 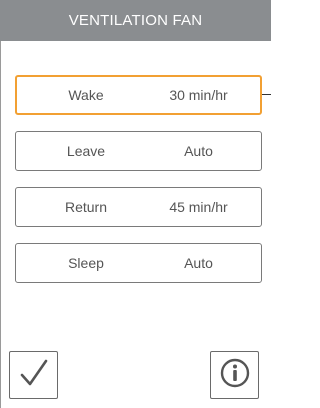 I want to click on left-border, so click(x=0, y=224).